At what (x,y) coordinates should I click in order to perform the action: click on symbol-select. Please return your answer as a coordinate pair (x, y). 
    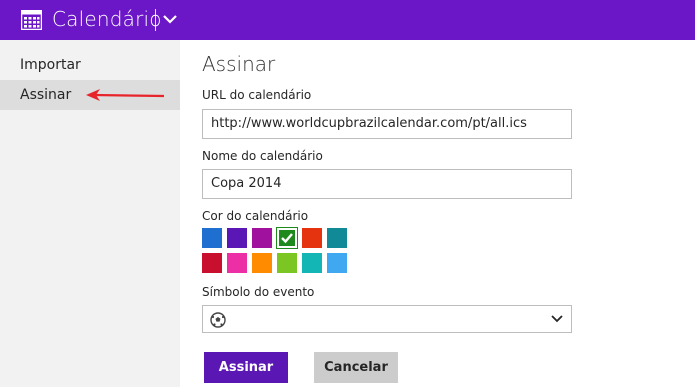
    Looking at the image, I should click on (387, 319).